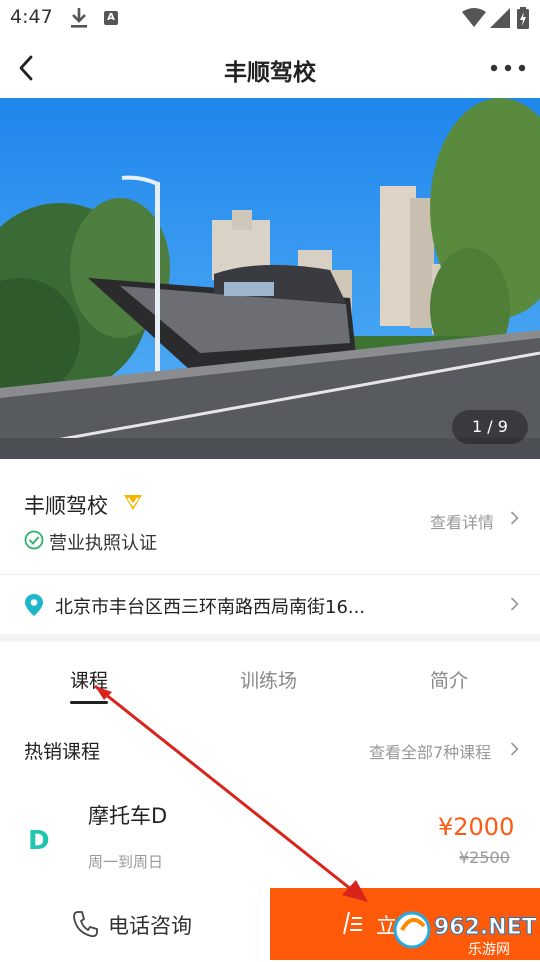 Image resolution: width=540 pixels, height=962 pixels. What do you see at coordinates (523, 18) in the screenshot?
I see `battery-icon` at bounding box center [523, 18].